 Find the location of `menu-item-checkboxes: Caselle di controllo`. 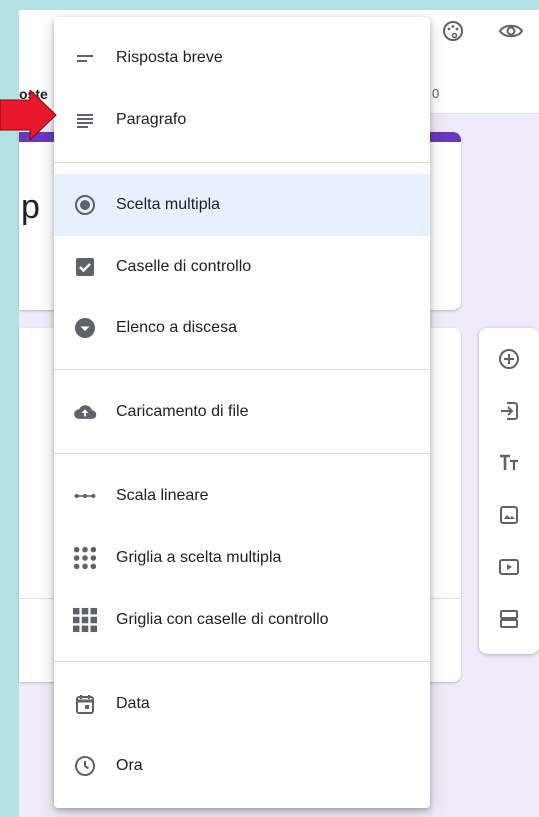

menu-item-checkboxes: Caselle di controllo is located at coordinates (242, 267).